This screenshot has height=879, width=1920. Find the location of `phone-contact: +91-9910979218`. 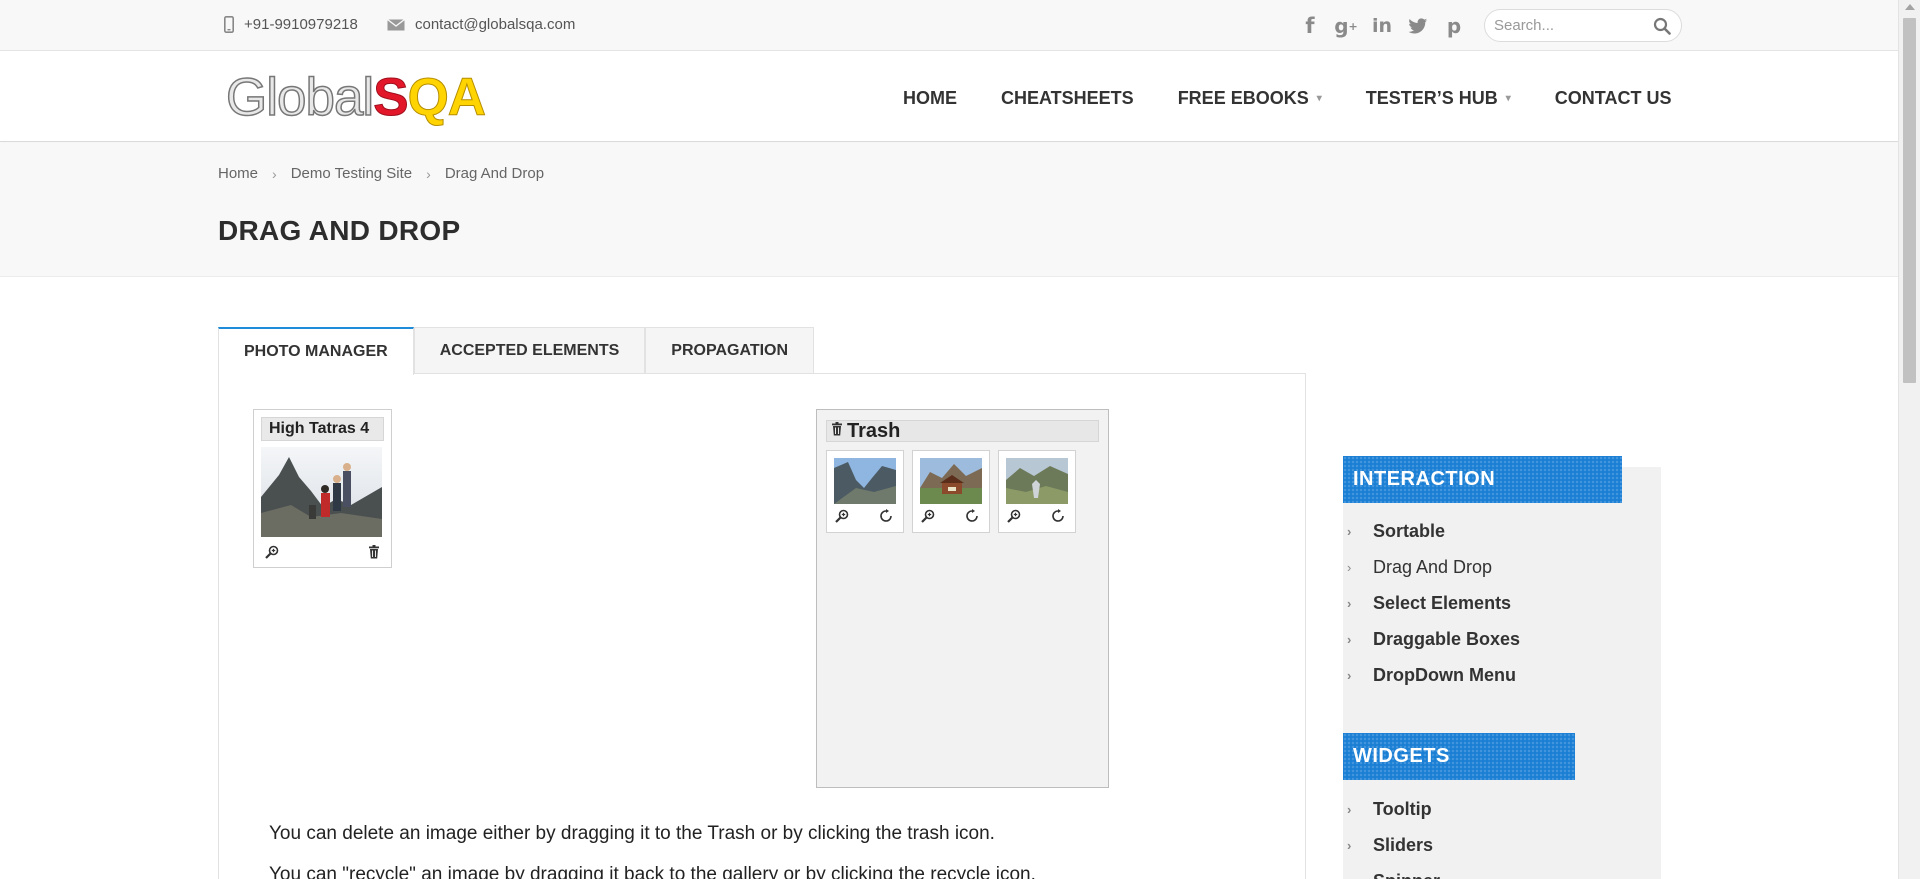

phone-contact: +91-9910979218 is located at coordinates (291, 24).